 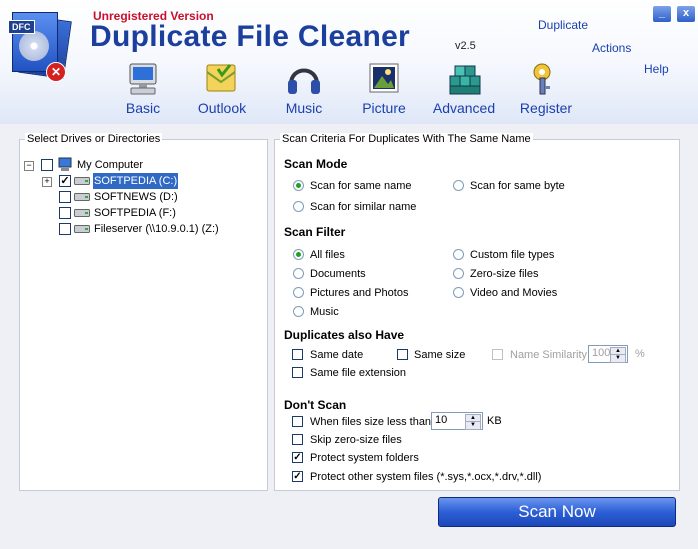 I want to click on drive-d-label: SOFTNEWS (D:), so click(x=136, y=197).